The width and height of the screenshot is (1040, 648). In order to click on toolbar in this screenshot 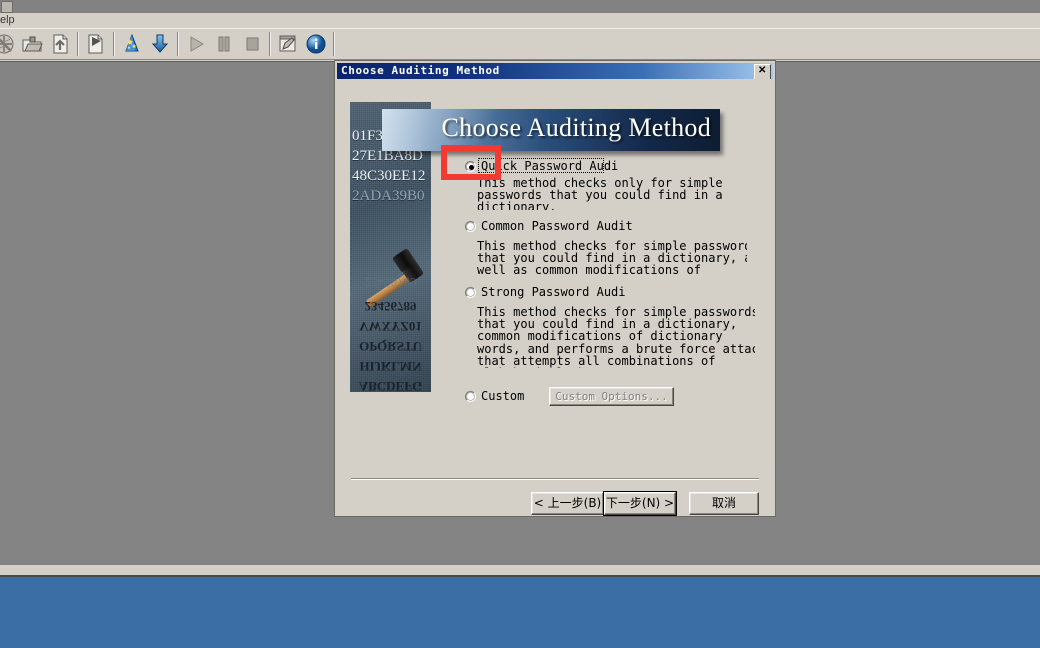, I will do `click(520, 44)`.